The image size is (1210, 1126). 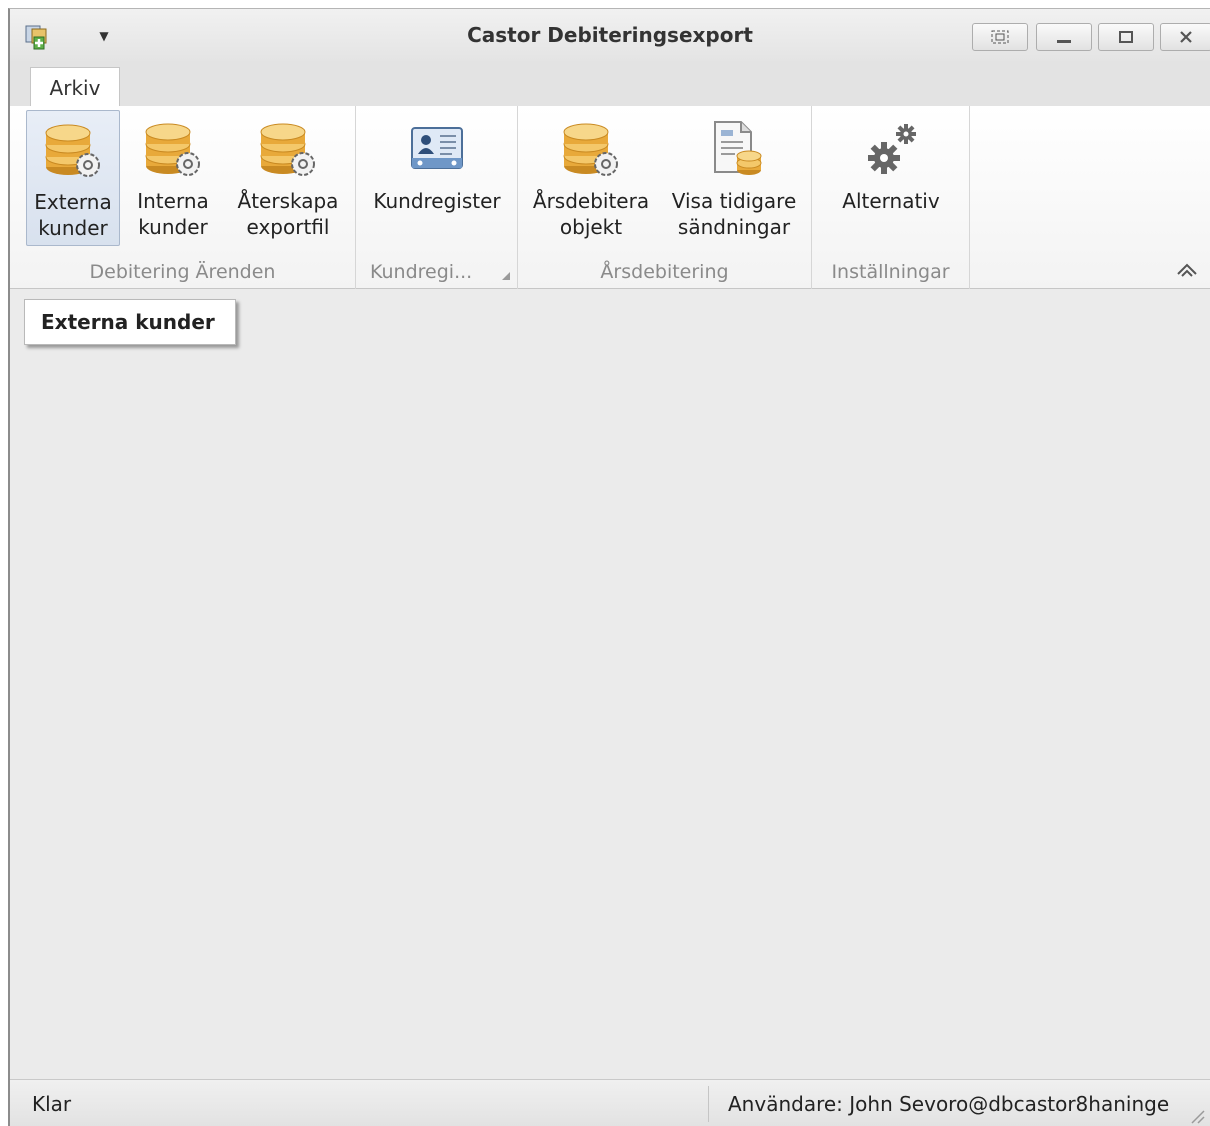 I want to click on arsdebitera-label-2: objekt, so click(x=591, y=227).